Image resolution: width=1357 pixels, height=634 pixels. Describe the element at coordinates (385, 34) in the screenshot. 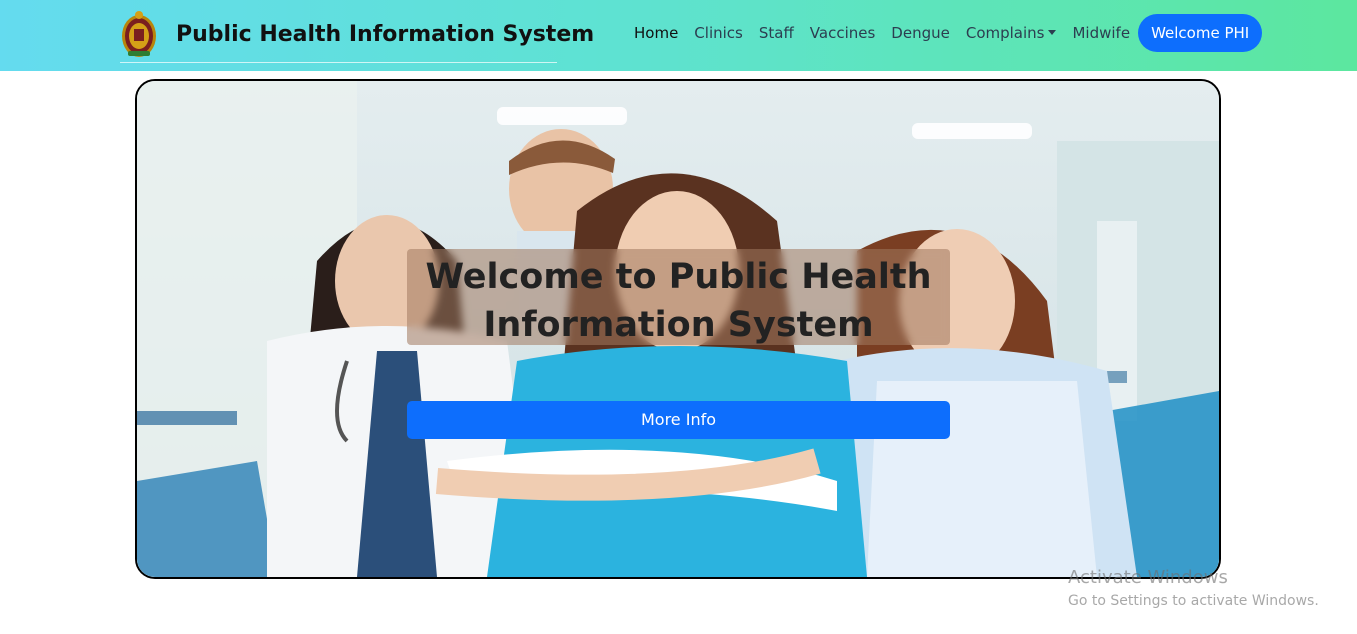

I see `site-title: Public Health Information System` at that location.